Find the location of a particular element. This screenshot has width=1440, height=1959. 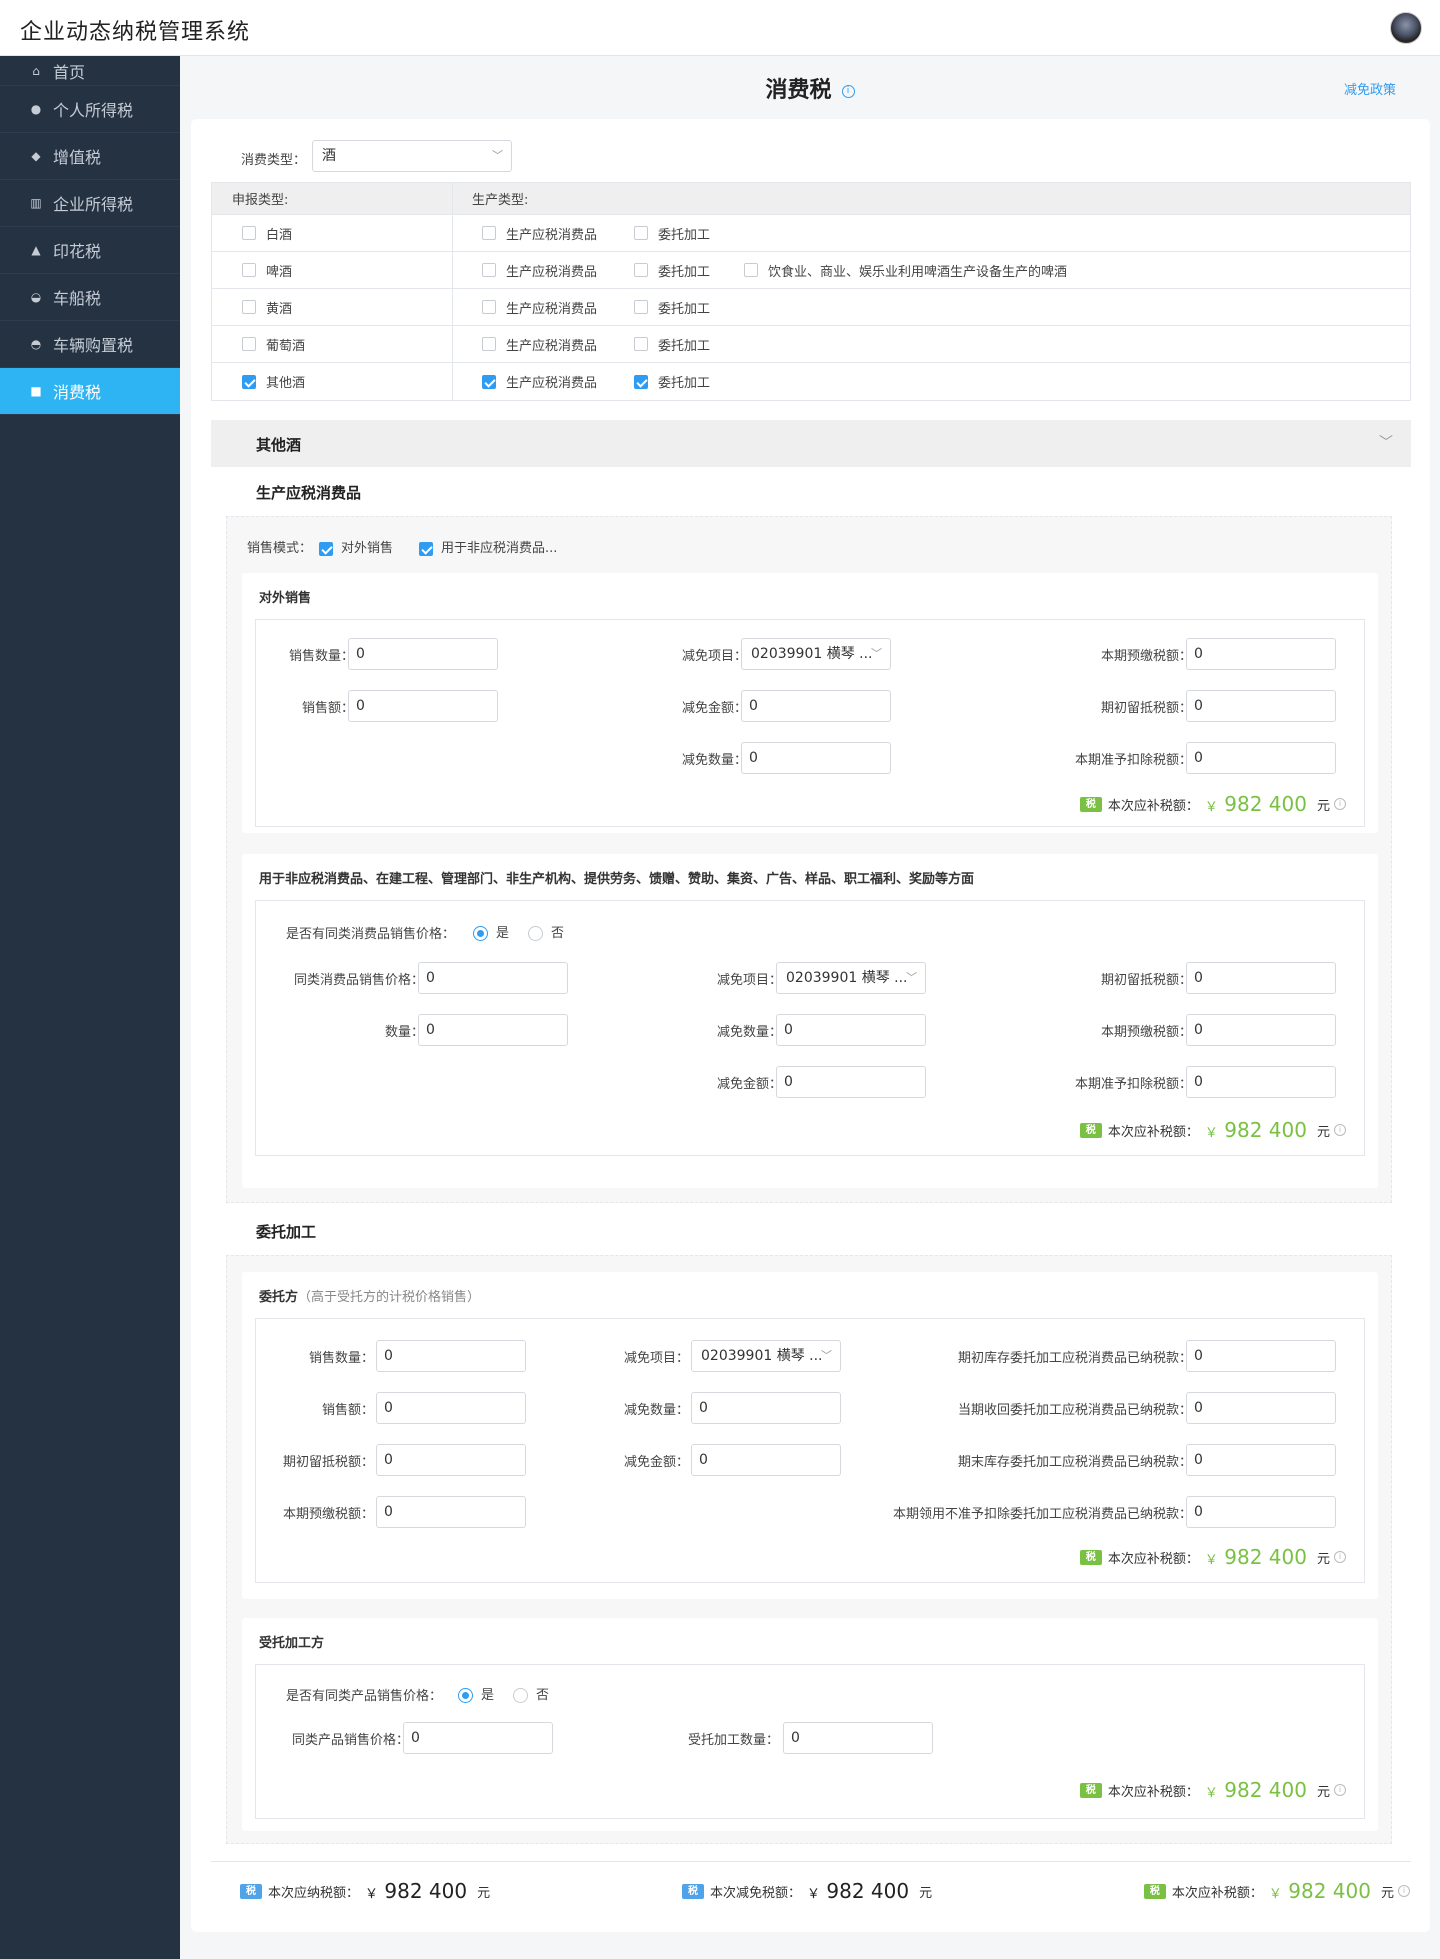

client-total: 税 本次应补税额： ￥ 982 400 元i is located at coordinates (1212, 1557).